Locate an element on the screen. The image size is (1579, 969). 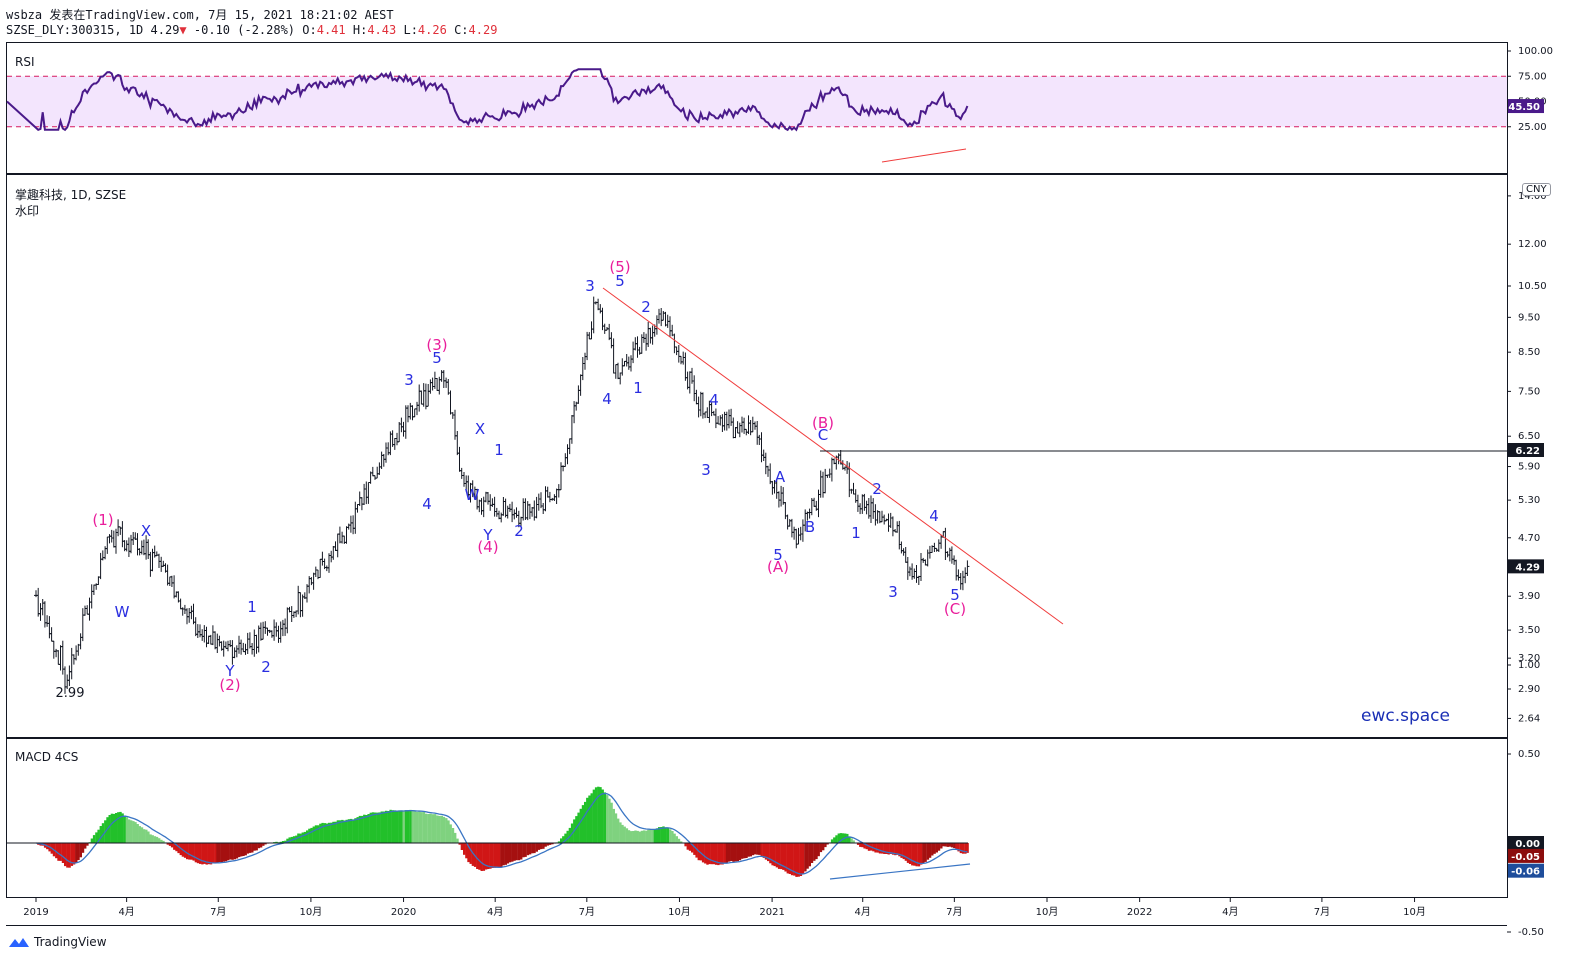
tradingview-brand: TradingView is located at coordinates (57, 942).